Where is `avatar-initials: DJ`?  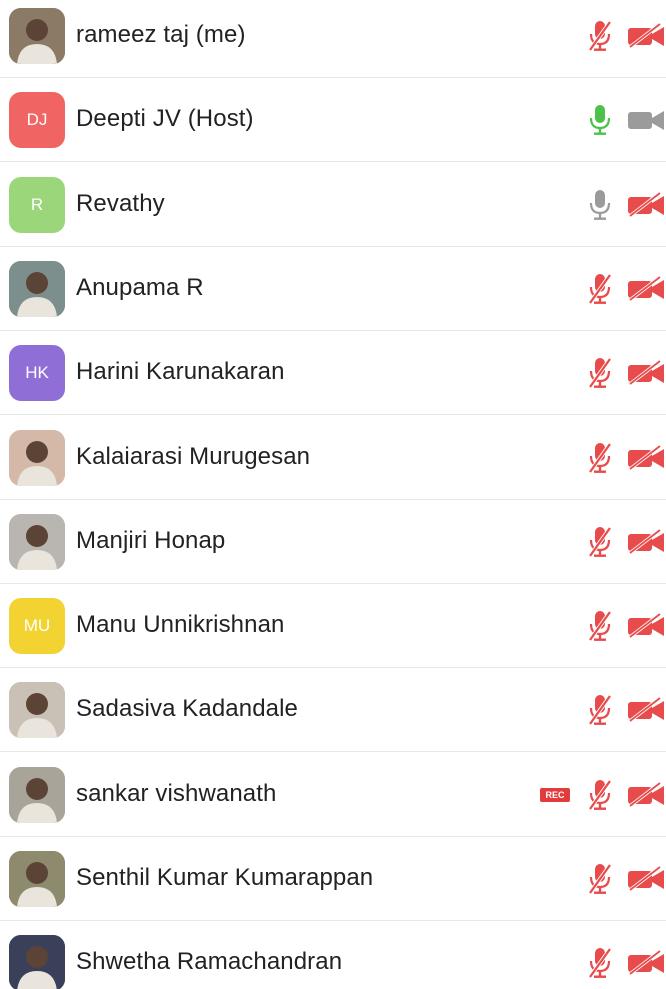 avatar-initials: DJ is located at coordinates (37, 119).